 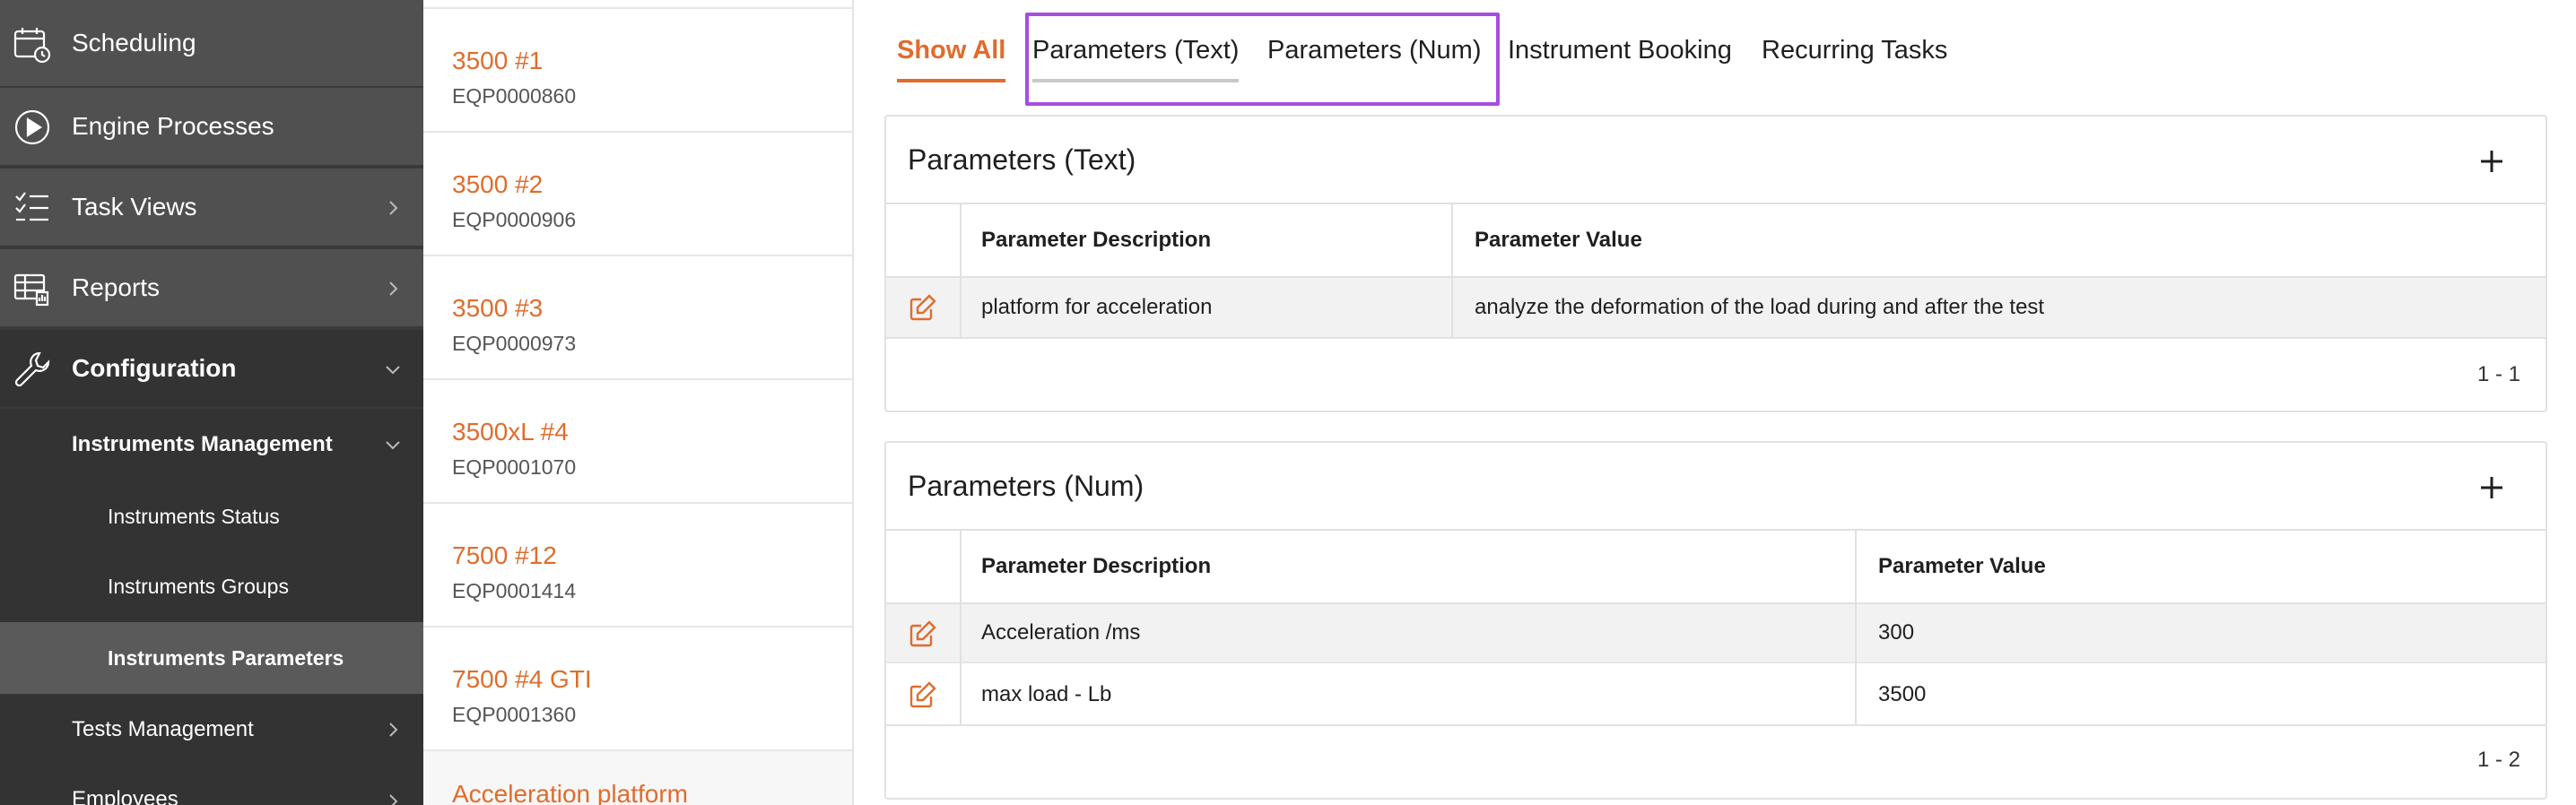 I want to click on wrench-icon, so click(x=32, y=369).